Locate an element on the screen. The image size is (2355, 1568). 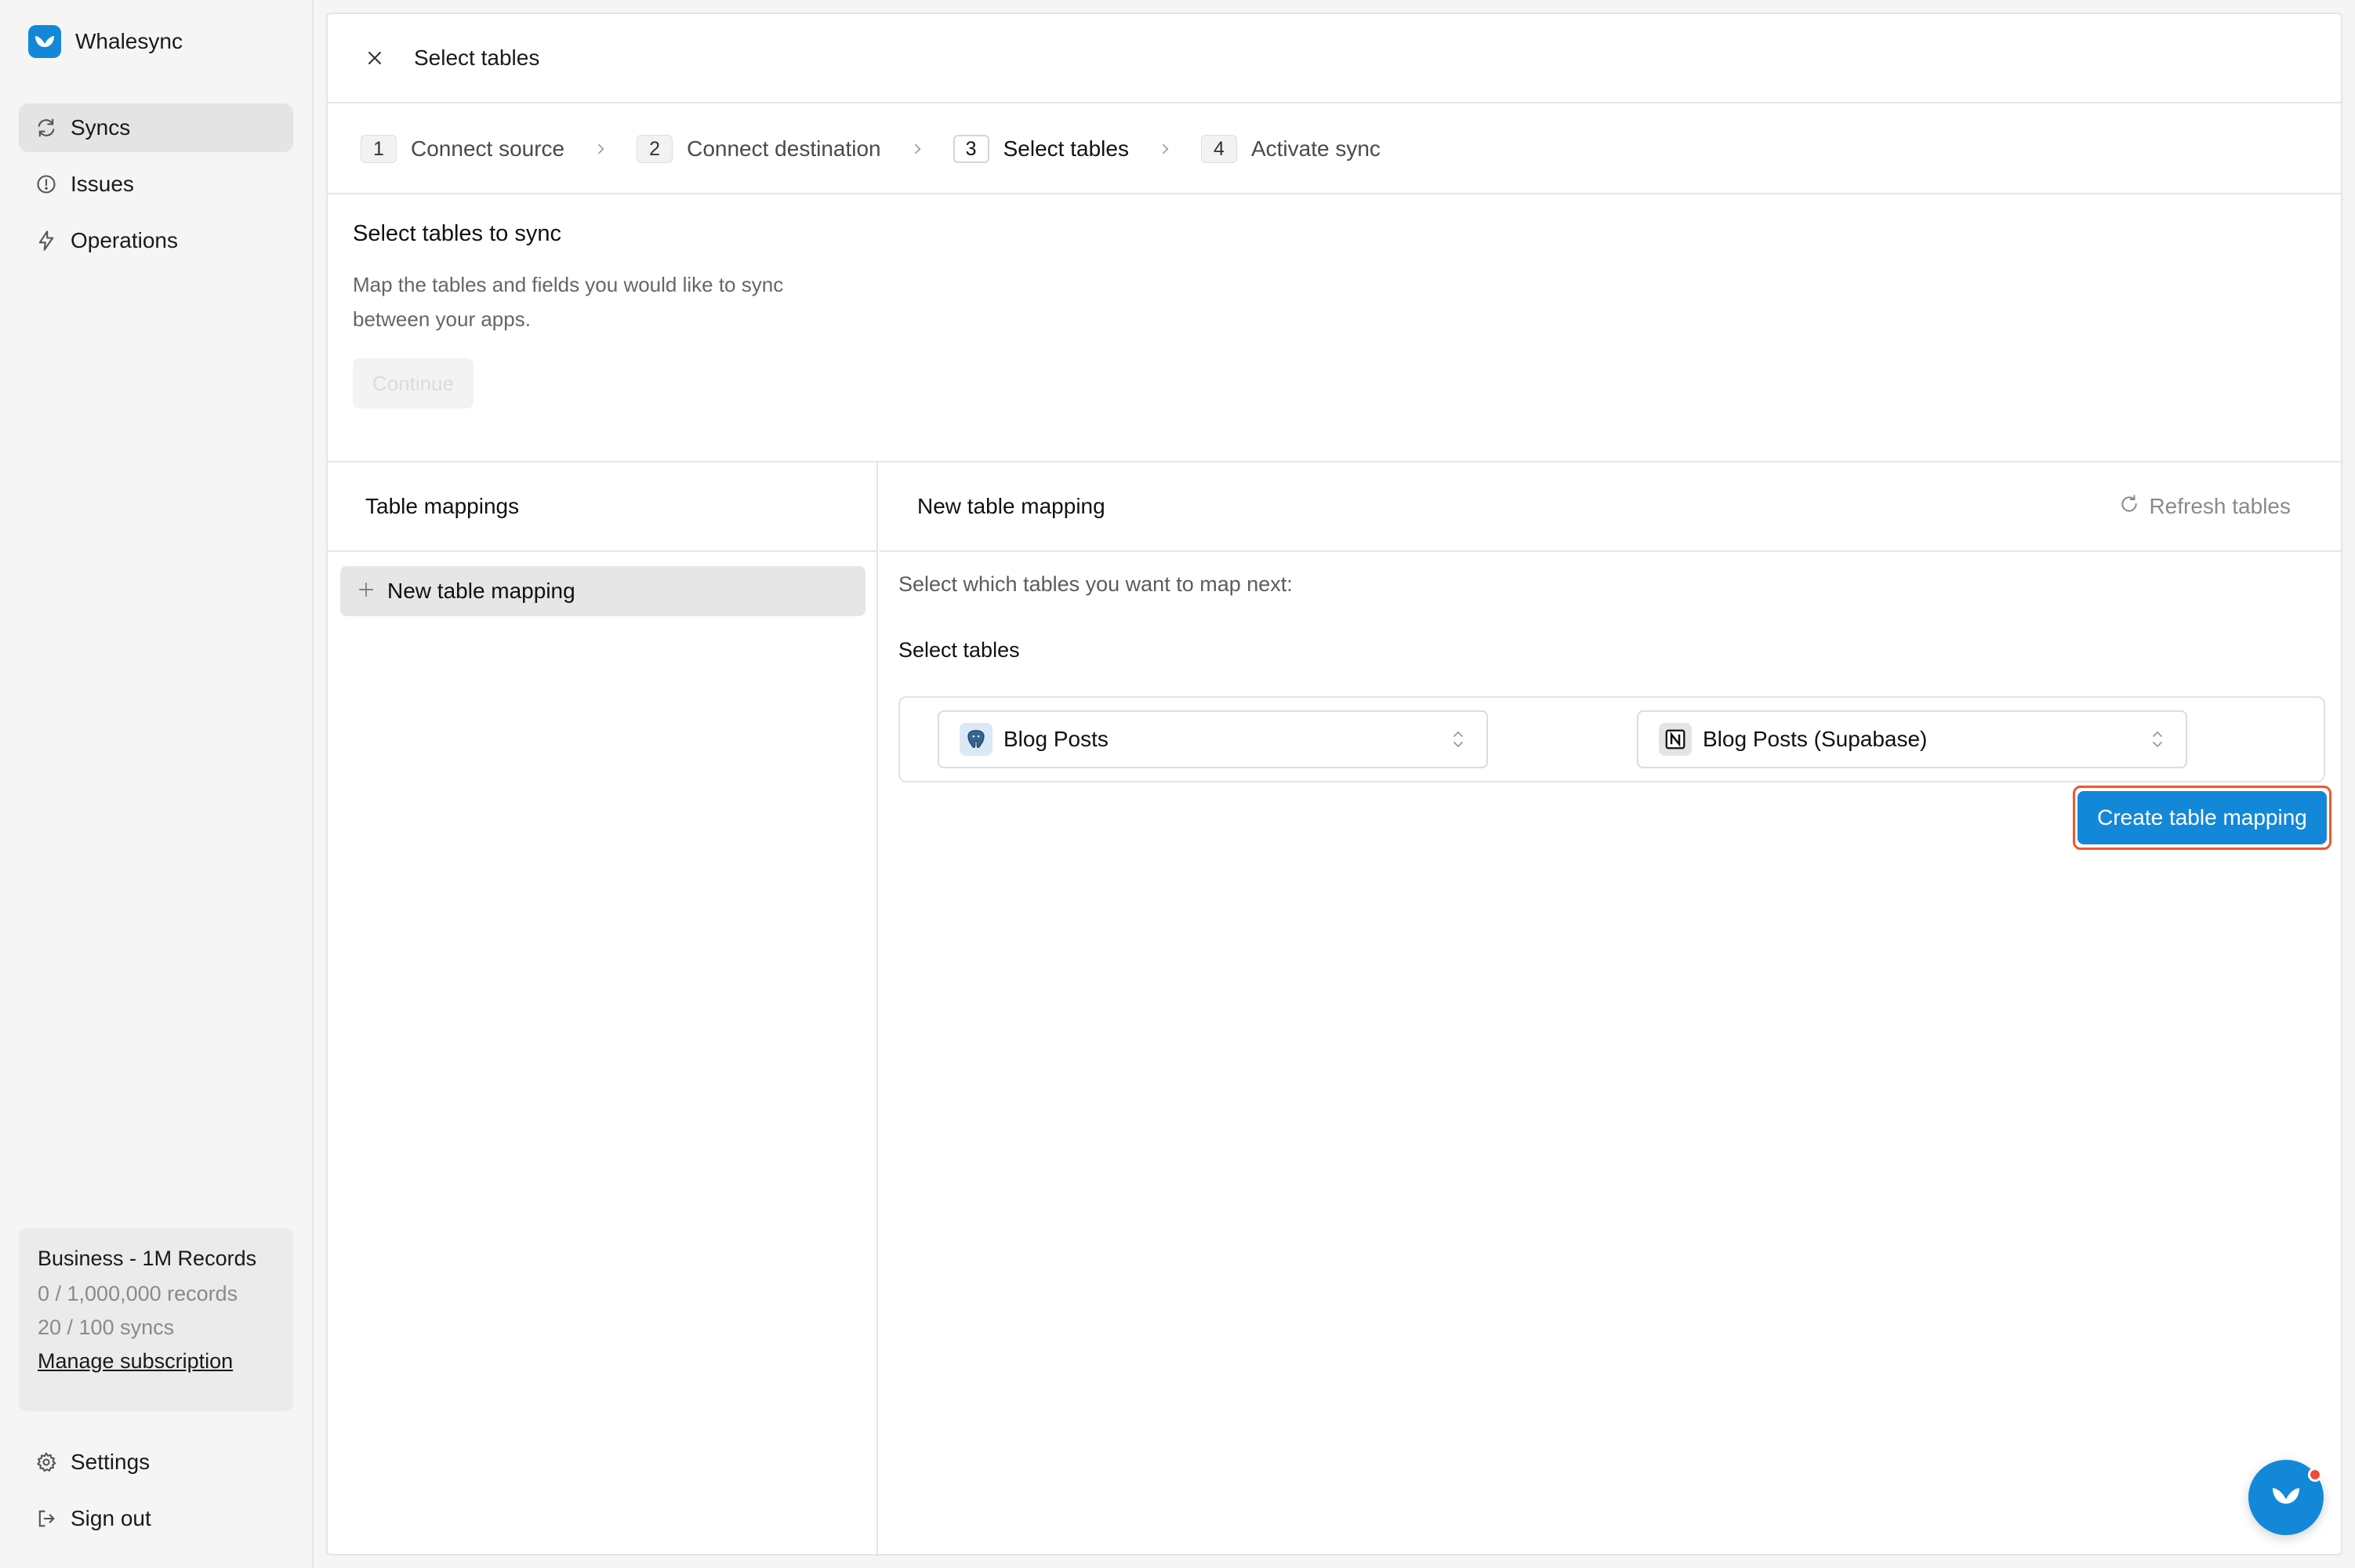
section-title: Select tables to sync is located at coordinates (457, 233).